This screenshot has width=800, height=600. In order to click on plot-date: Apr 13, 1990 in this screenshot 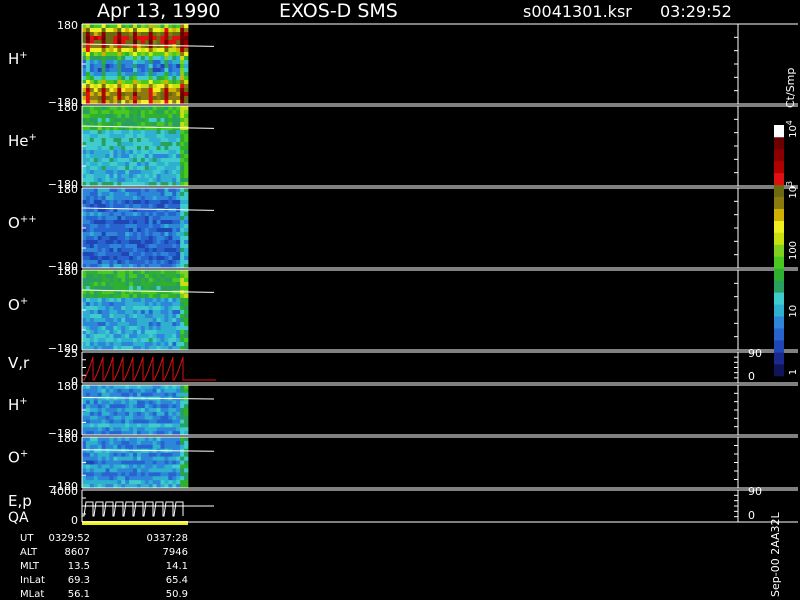, I will do `click(159, 11)`.